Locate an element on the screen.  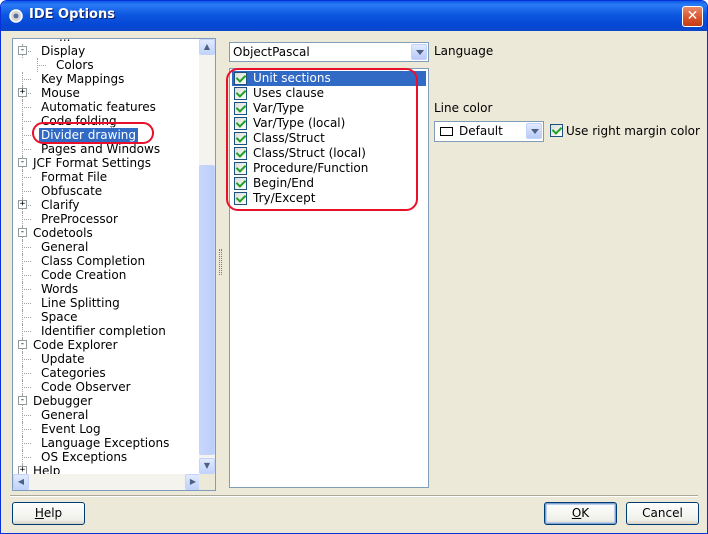
use-right-margin-label: Use right margin color is located at coordinates (633, 131).